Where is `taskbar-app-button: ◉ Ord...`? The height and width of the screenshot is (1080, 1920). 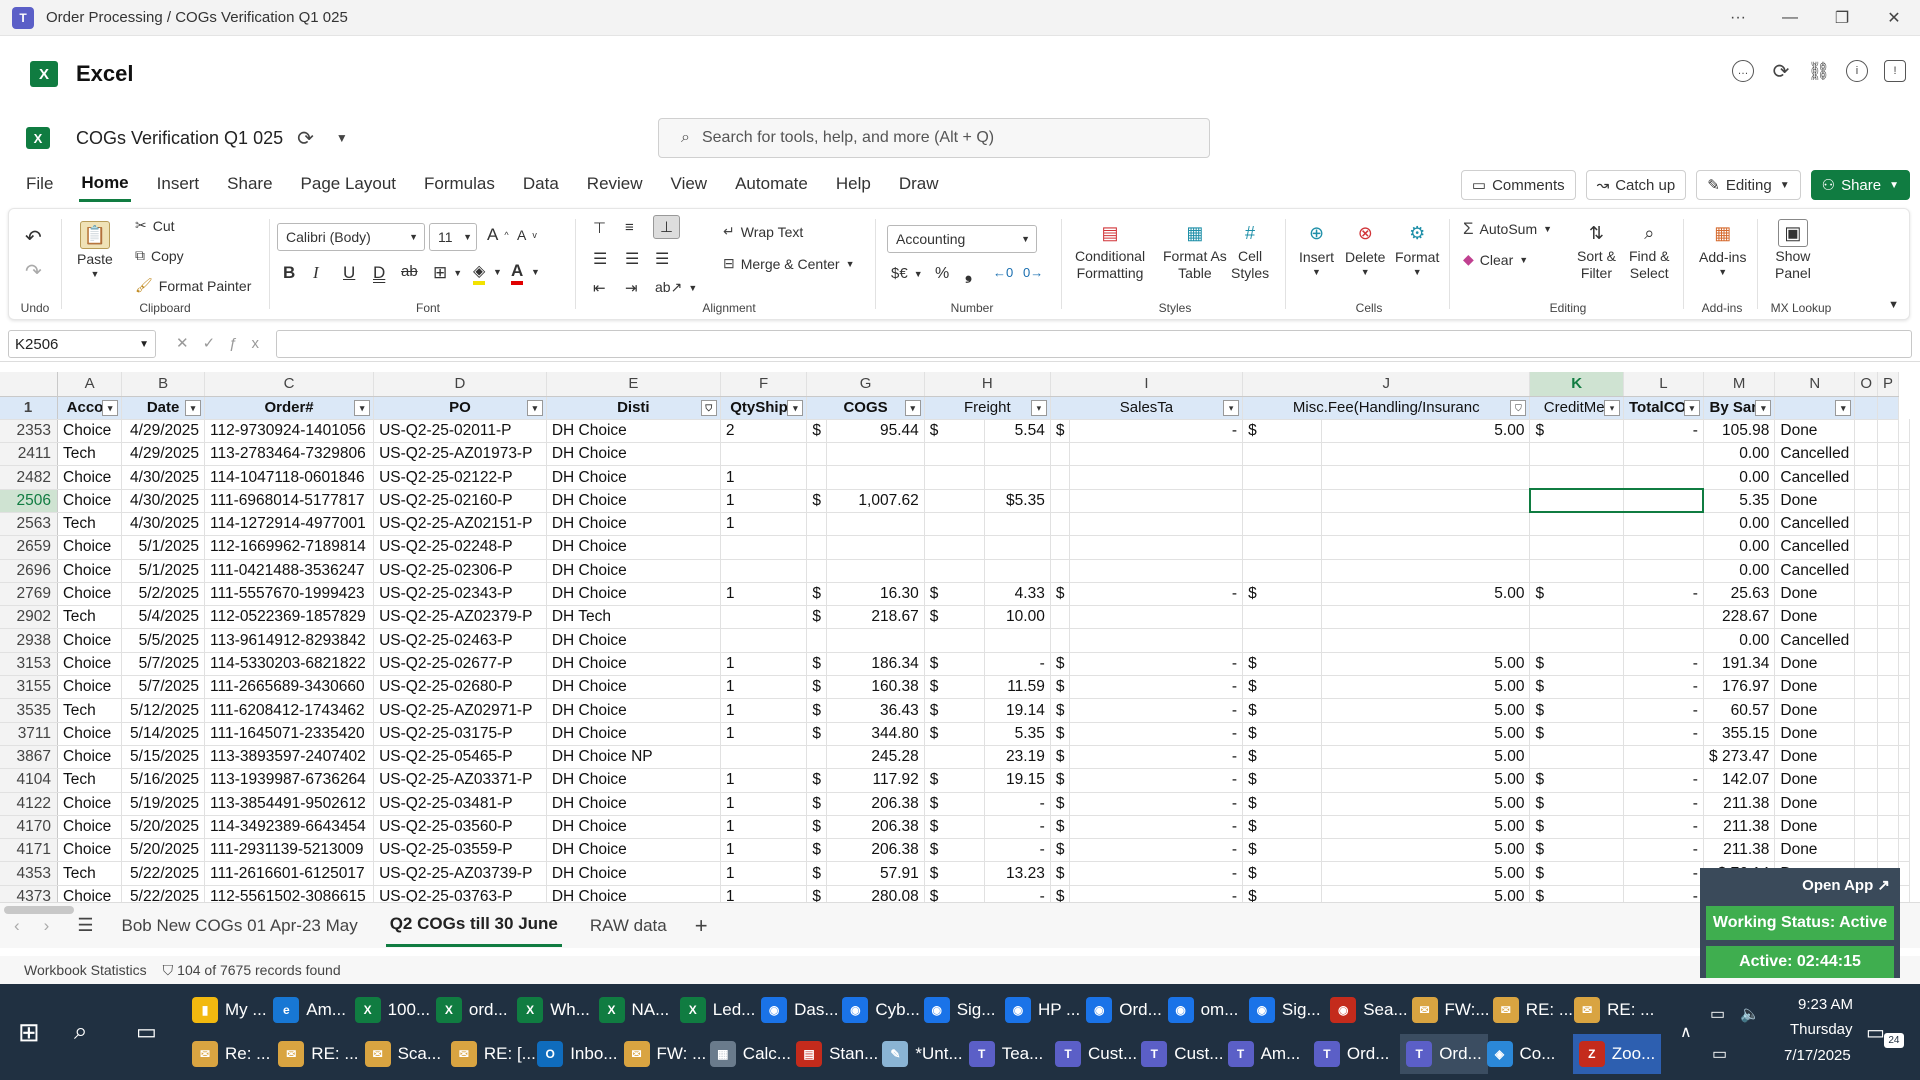 taskbar-app-button: ◉ Ord... is located at coordinates (1124, 1010).